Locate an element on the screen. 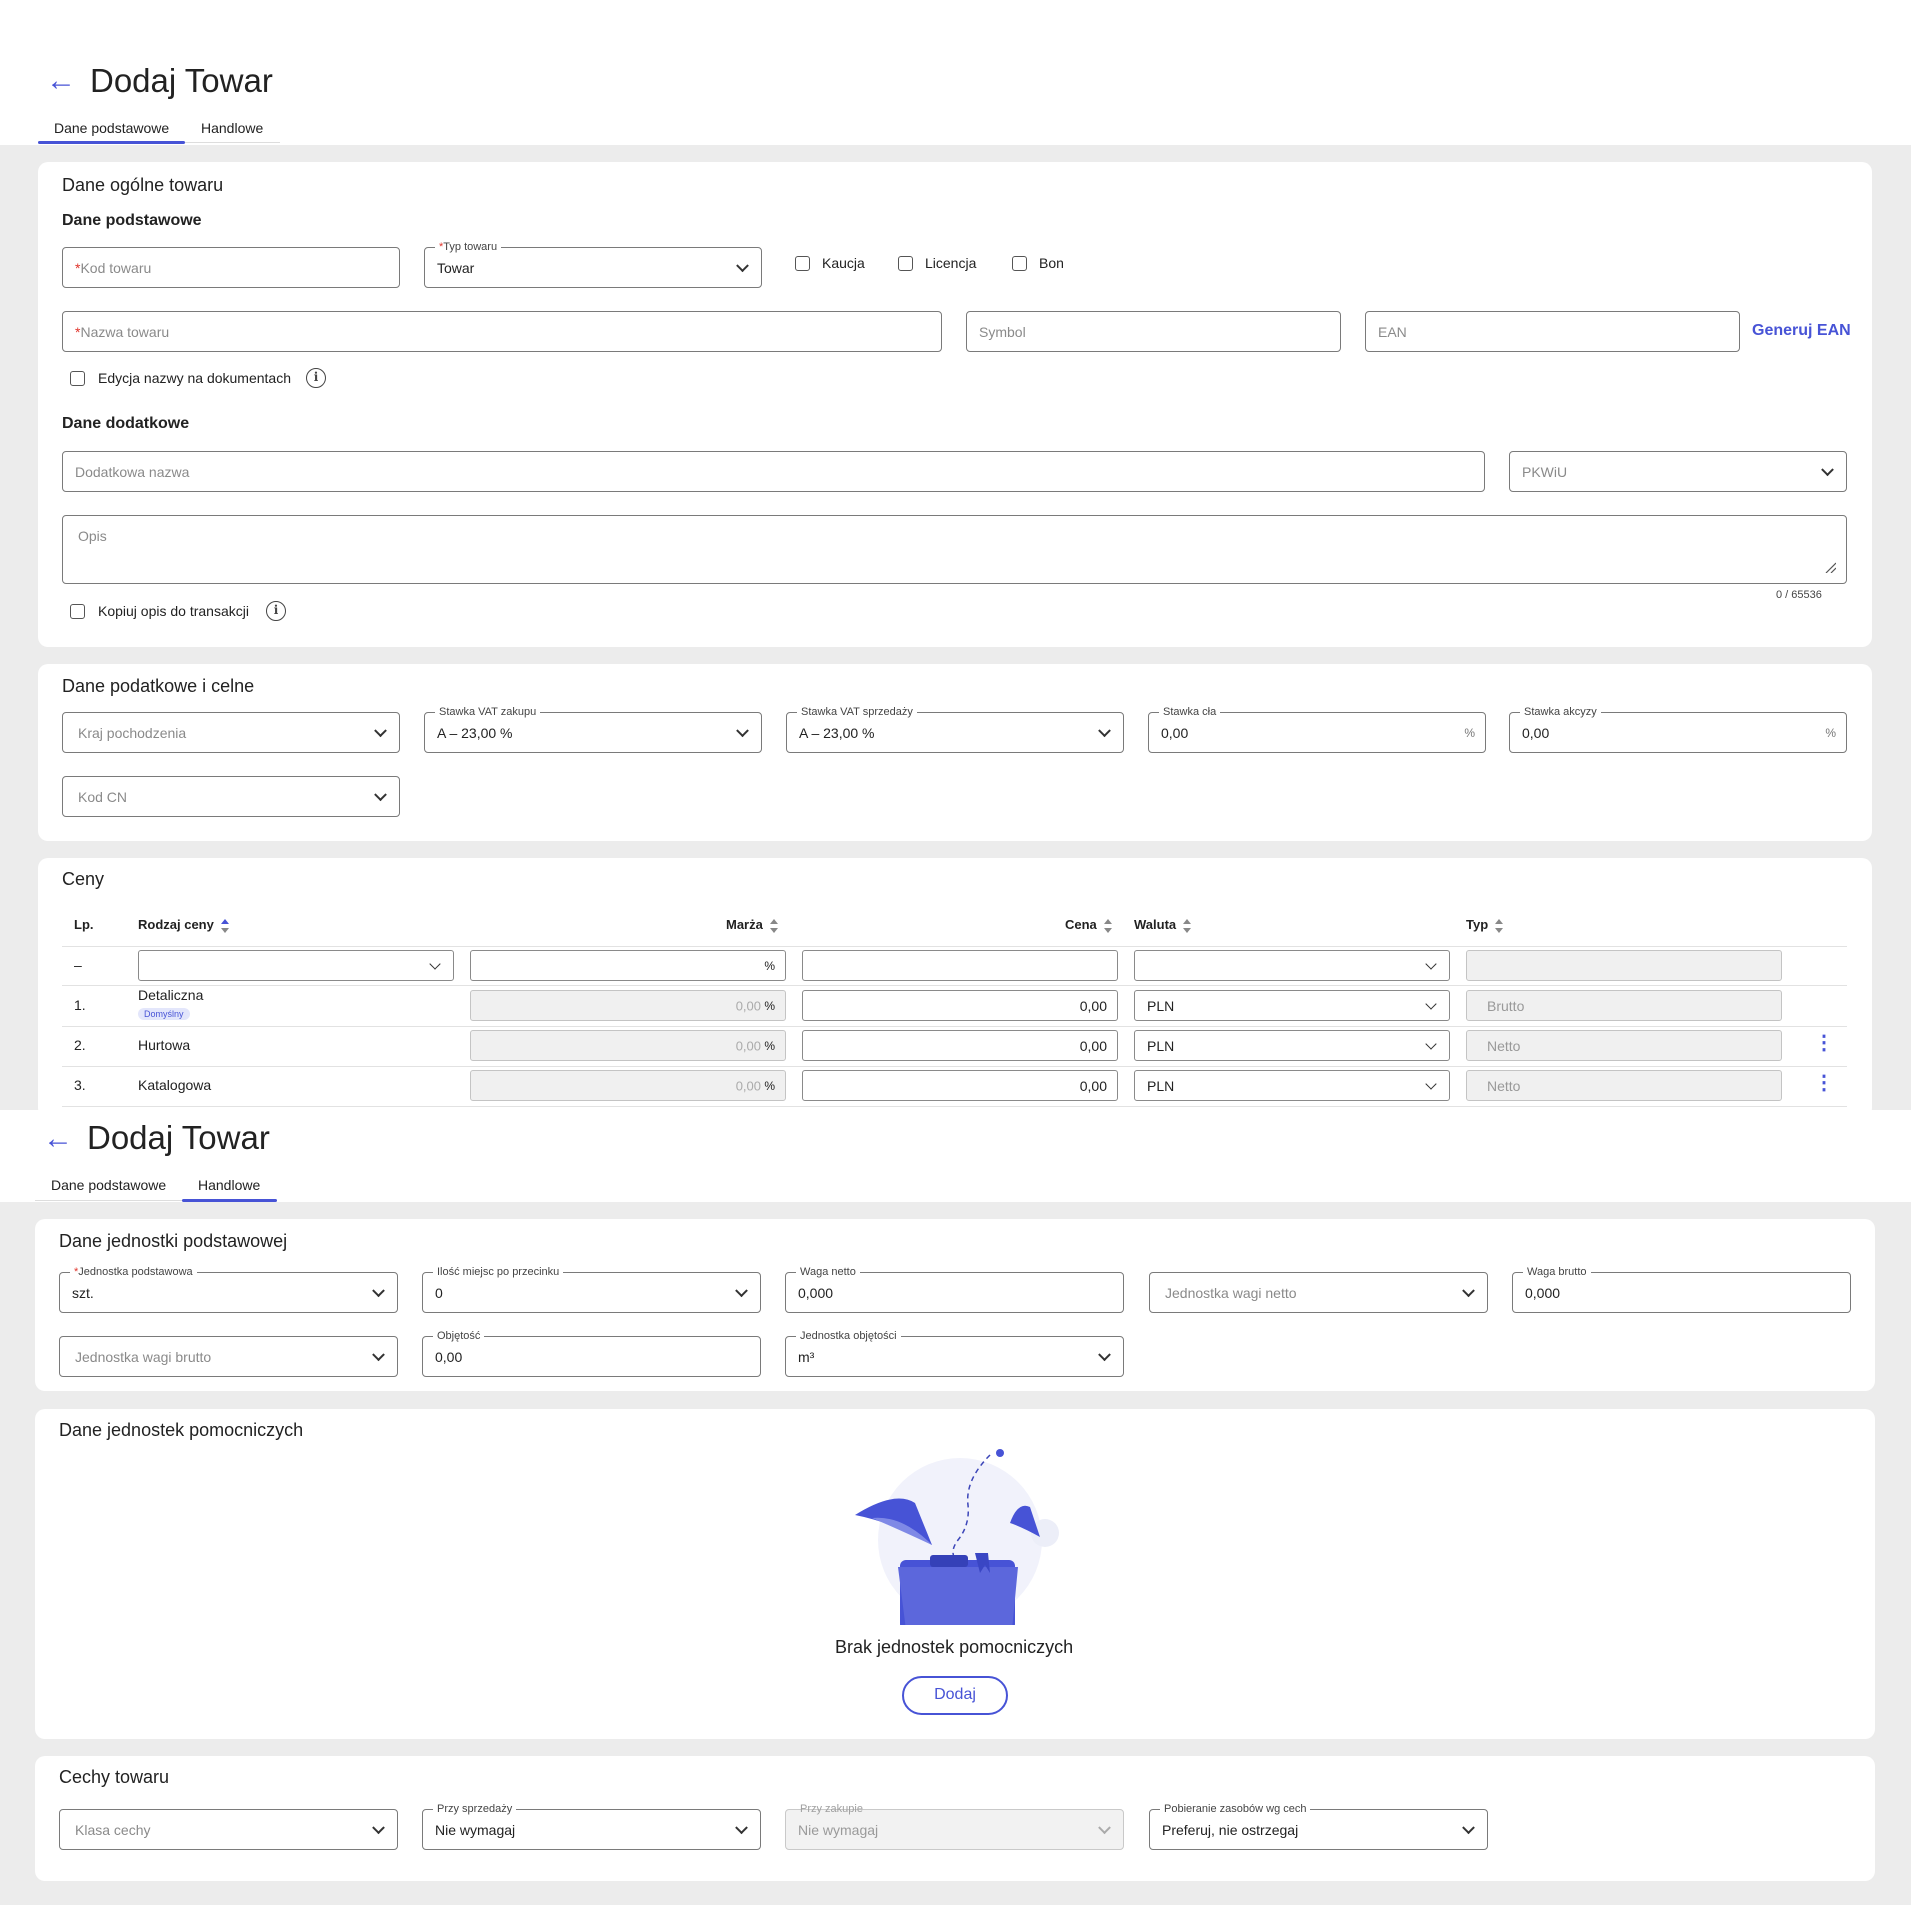 The width and height of the screenshot is (1911, 1905). filter-price-input is located at coordinates (960, 965).